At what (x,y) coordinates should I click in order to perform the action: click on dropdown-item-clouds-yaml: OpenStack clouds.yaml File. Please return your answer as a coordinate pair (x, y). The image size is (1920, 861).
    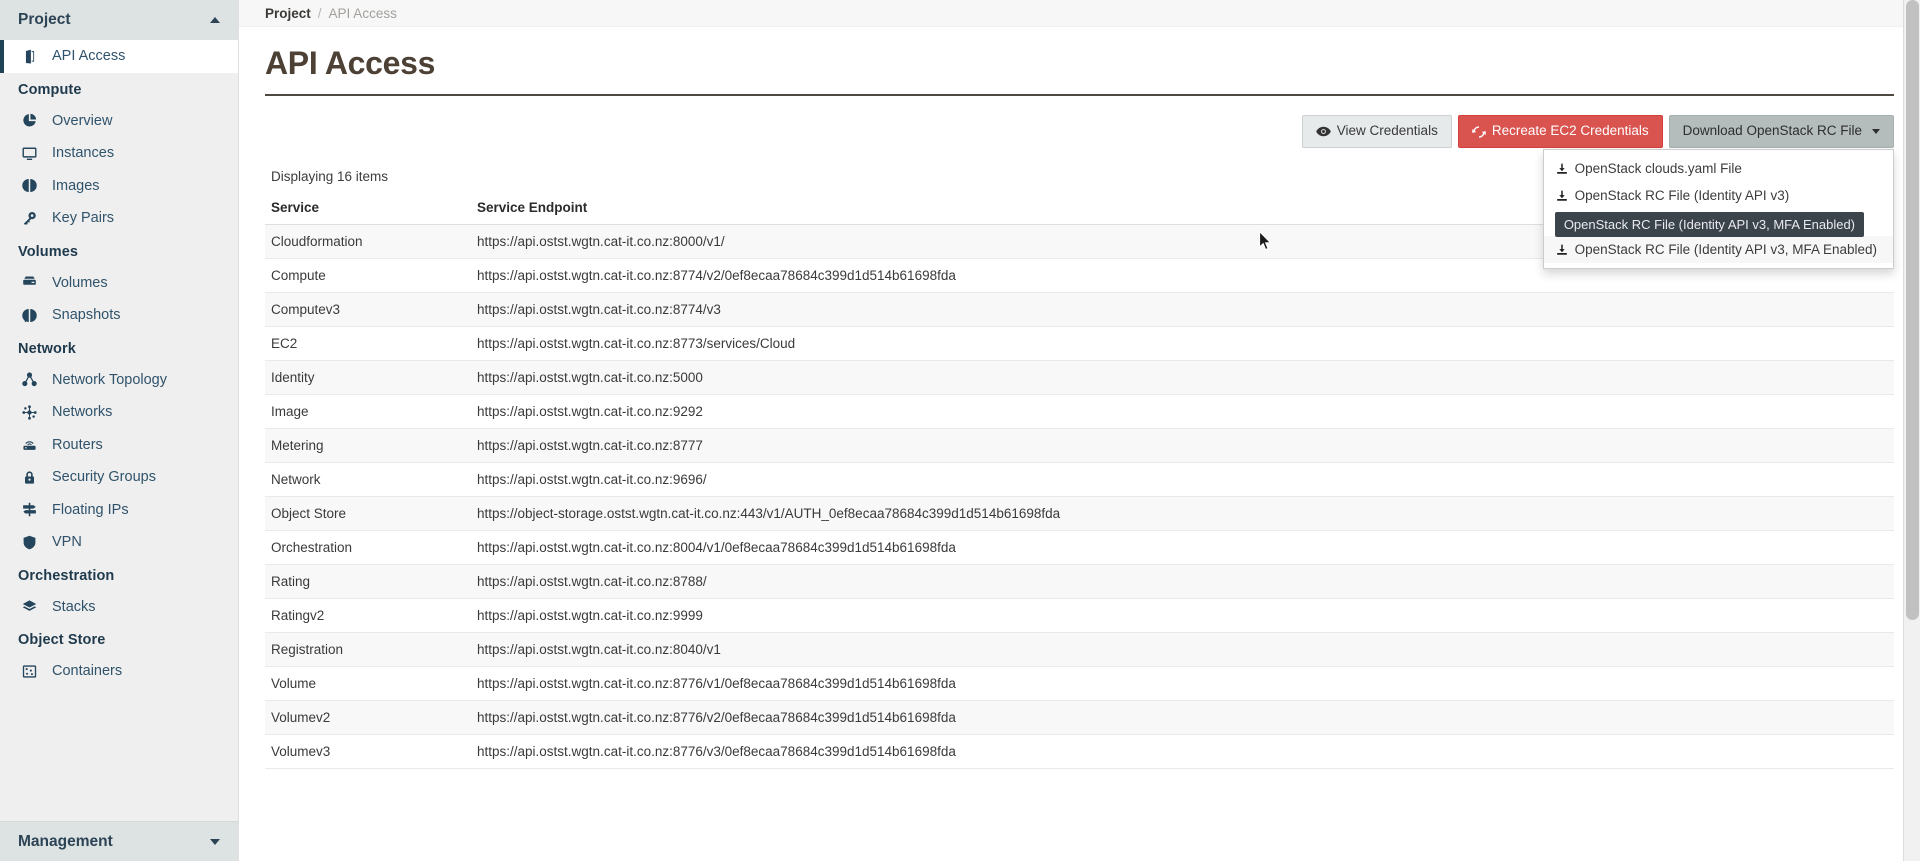
    Looking at the image, I should click on (1718, 168).